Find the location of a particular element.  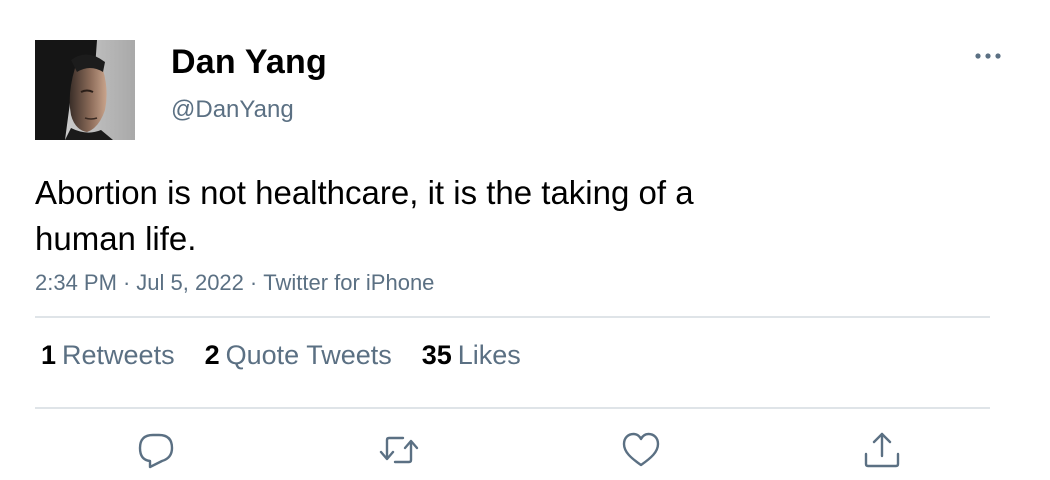

like-icon is located at coordinates (641, 449).